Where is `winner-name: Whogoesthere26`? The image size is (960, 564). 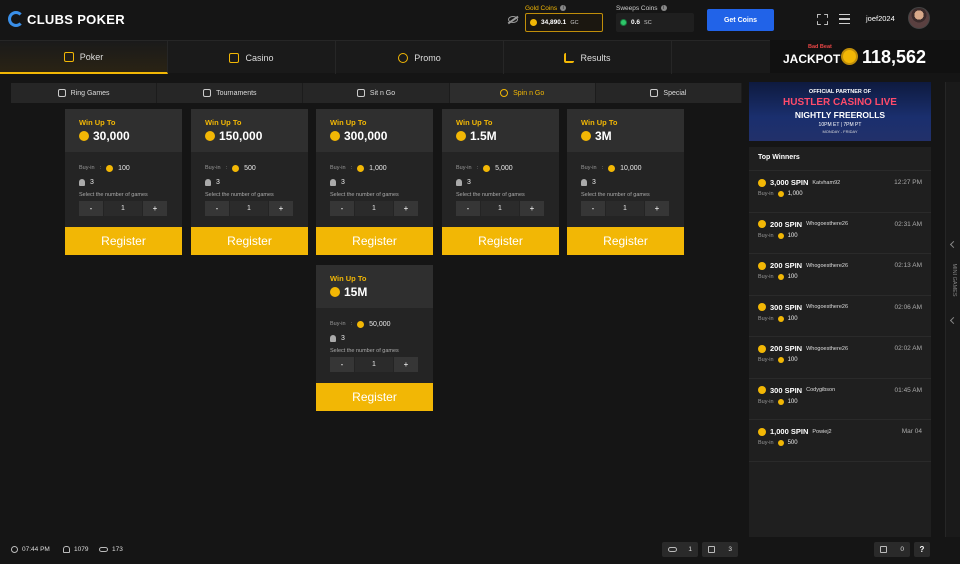
winner-name: Whogoesthere26 is located at coordinates (827, 307).